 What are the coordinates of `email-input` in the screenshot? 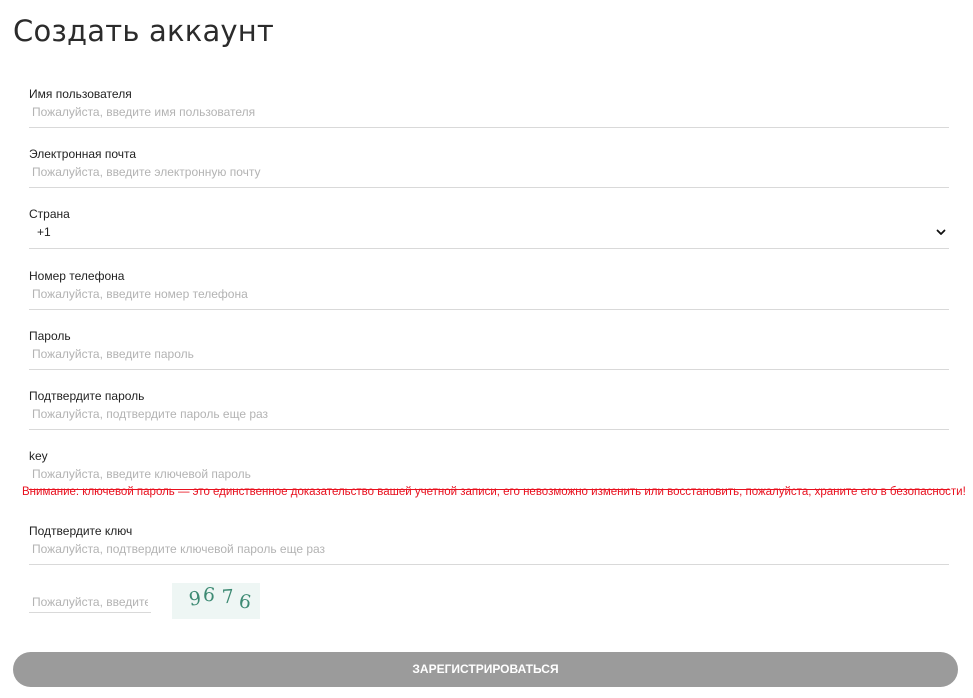 It's located at (482, 172).